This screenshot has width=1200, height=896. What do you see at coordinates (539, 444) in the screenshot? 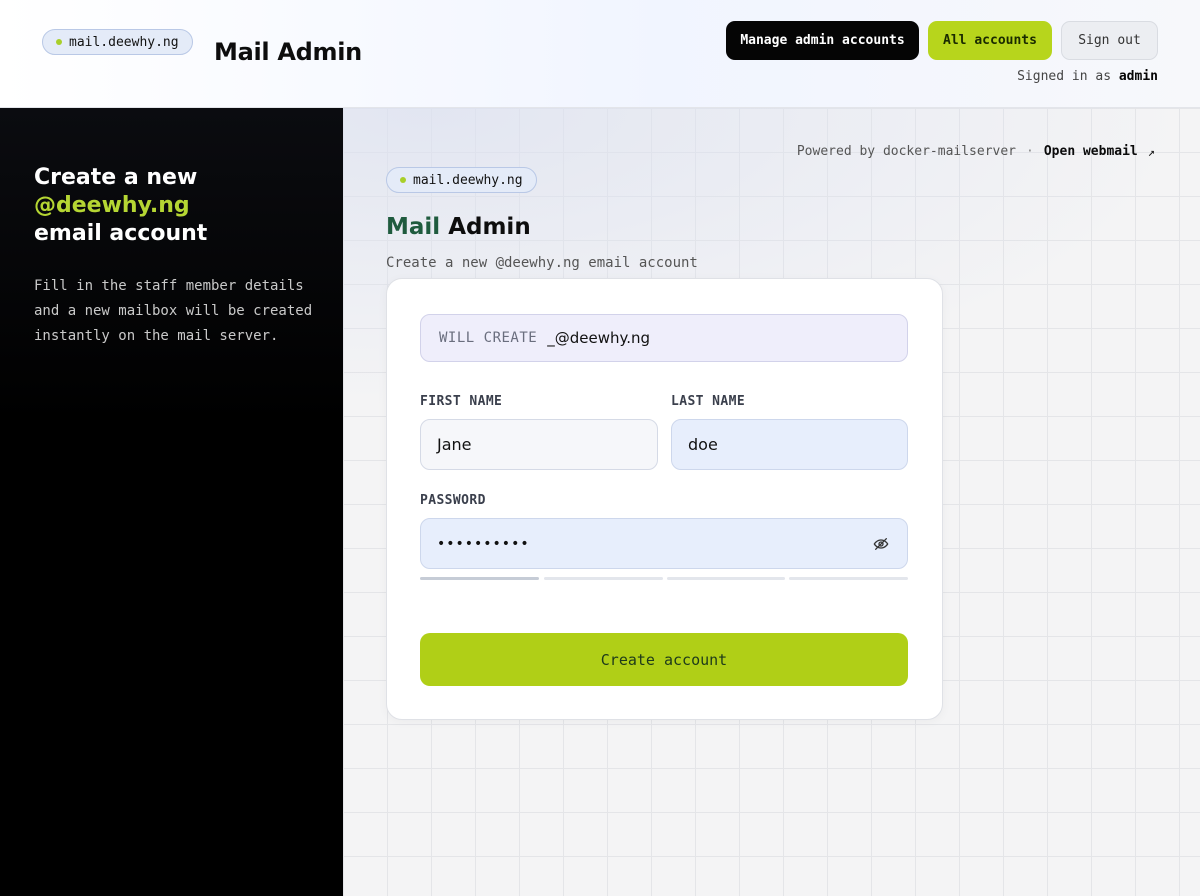
I see `first-name-input: Jane` at bounding box center [539, 444].